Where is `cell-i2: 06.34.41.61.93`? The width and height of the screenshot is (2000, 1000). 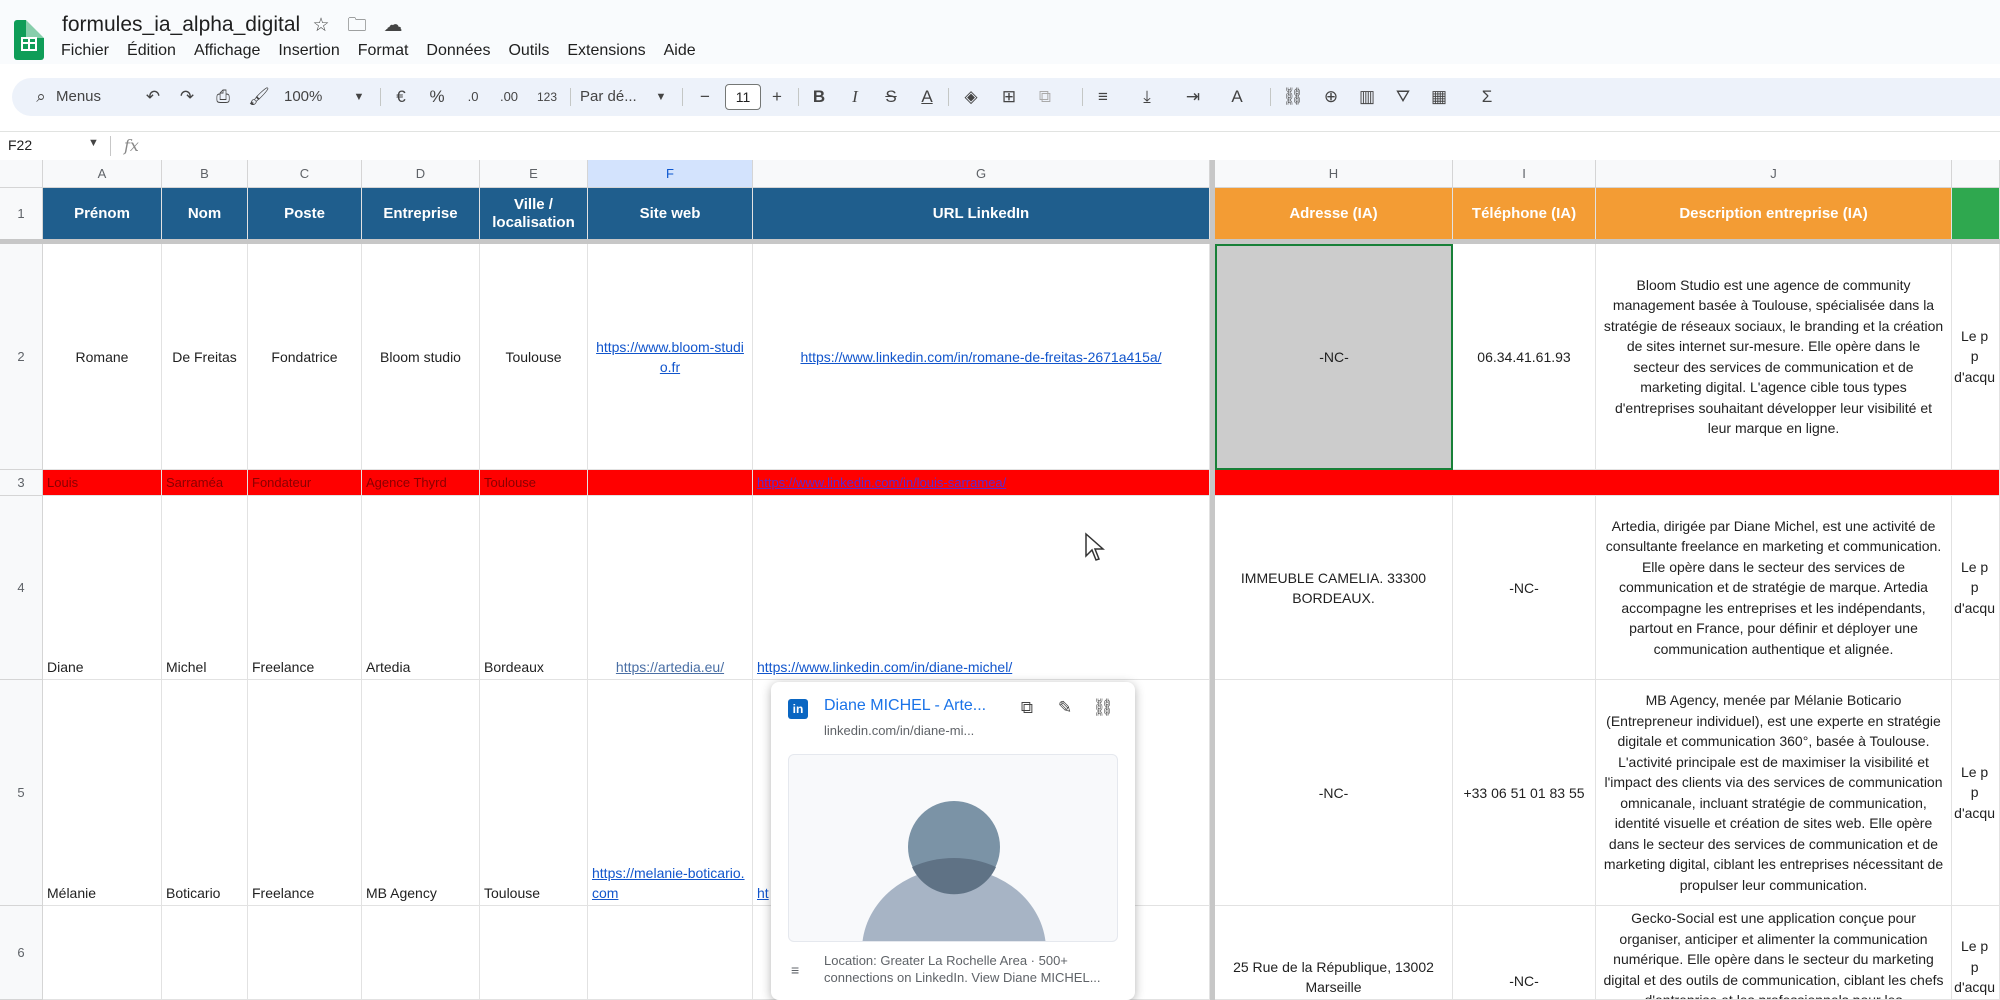
cell-i2: 06.34.41.61.93 is located at coordinates (1524, 357).